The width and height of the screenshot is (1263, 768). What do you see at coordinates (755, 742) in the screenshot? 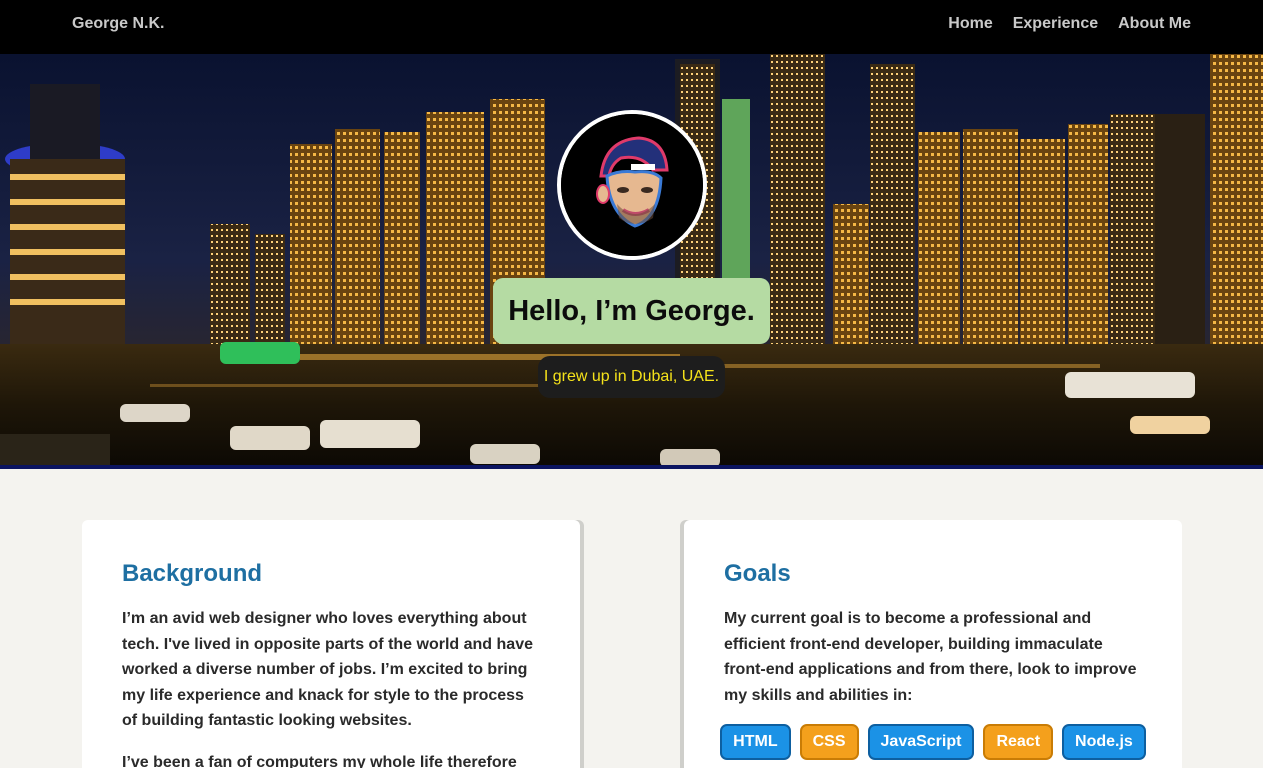
I see `skill-badge-html: HTML` at bounding box center [755, 742].